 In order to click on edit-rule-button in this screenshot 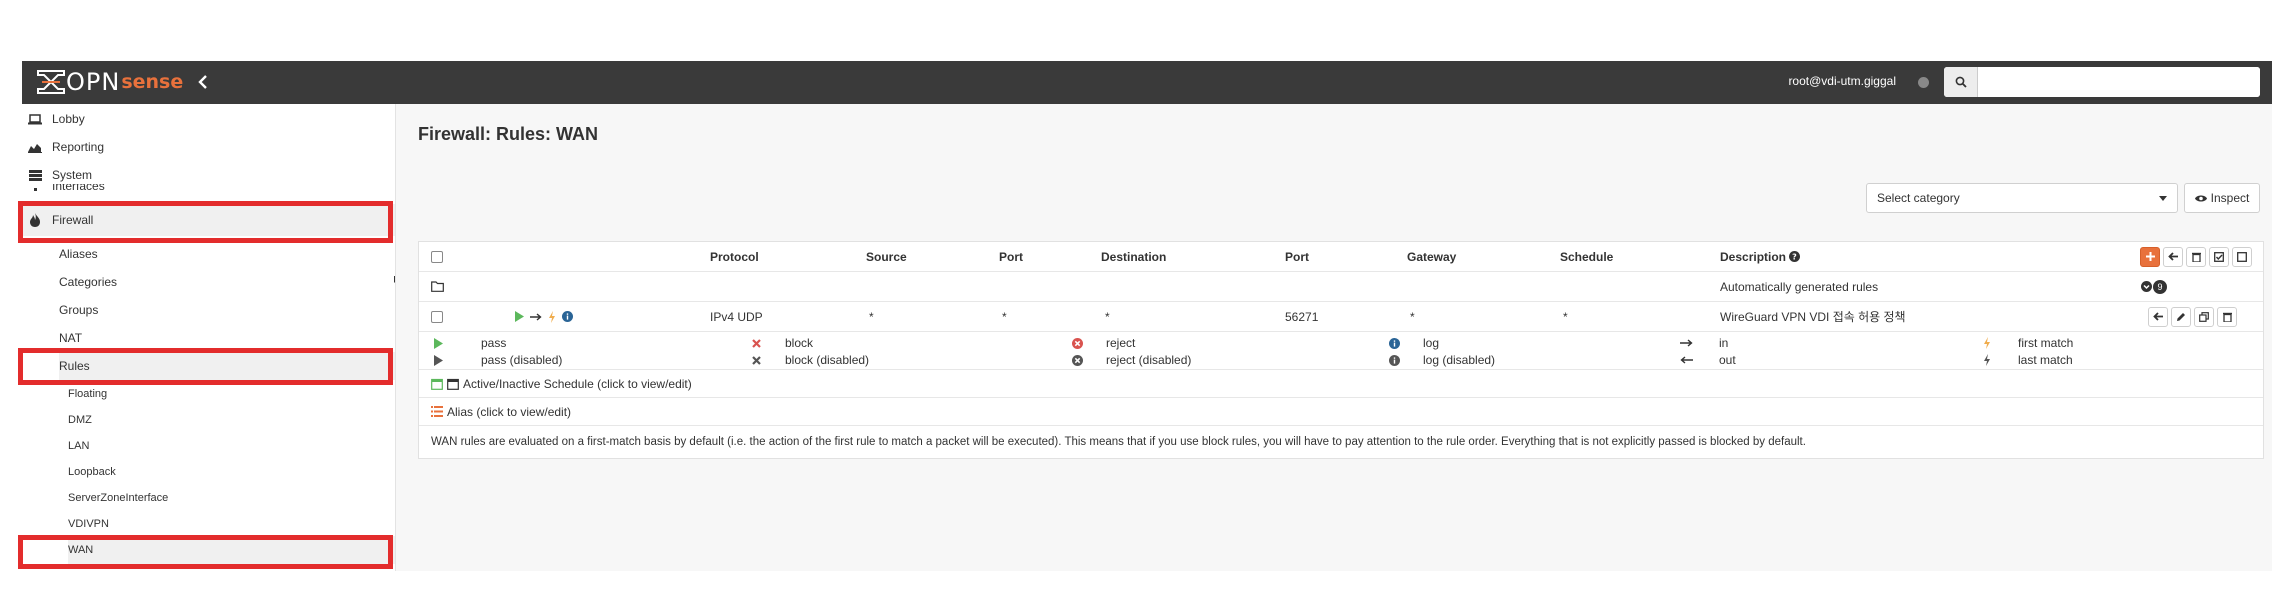, I will do `click(2181, 316)`.